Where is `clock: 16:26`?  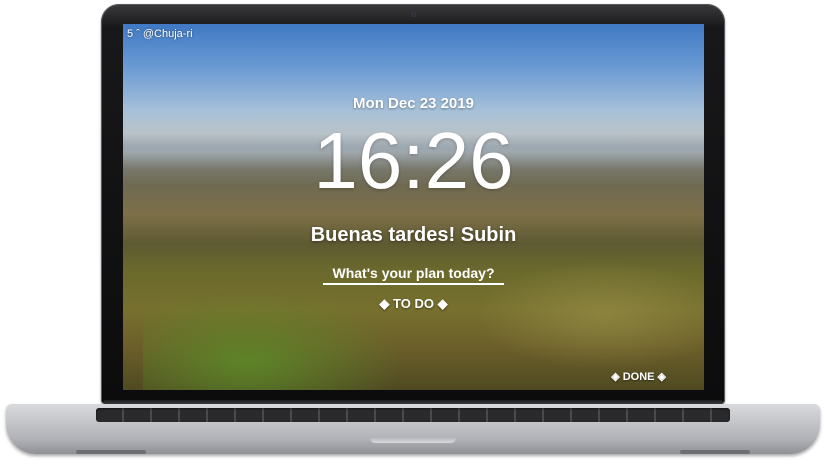
clock: 16:26 is located at coordinates (413, 160).